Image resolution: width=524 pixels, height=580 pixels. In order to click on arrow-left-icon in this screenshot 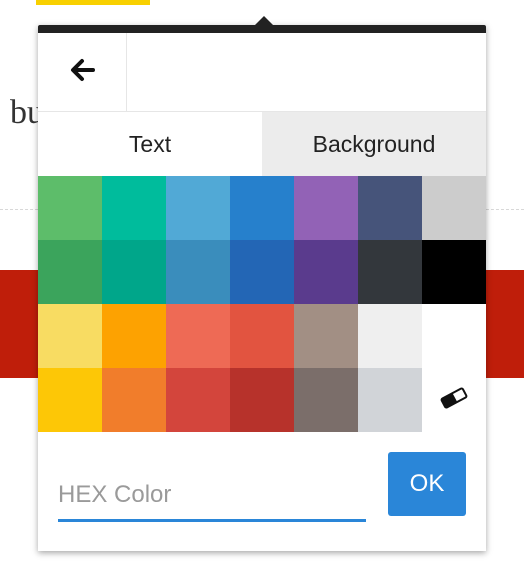, I will do `click(82, 72)`.